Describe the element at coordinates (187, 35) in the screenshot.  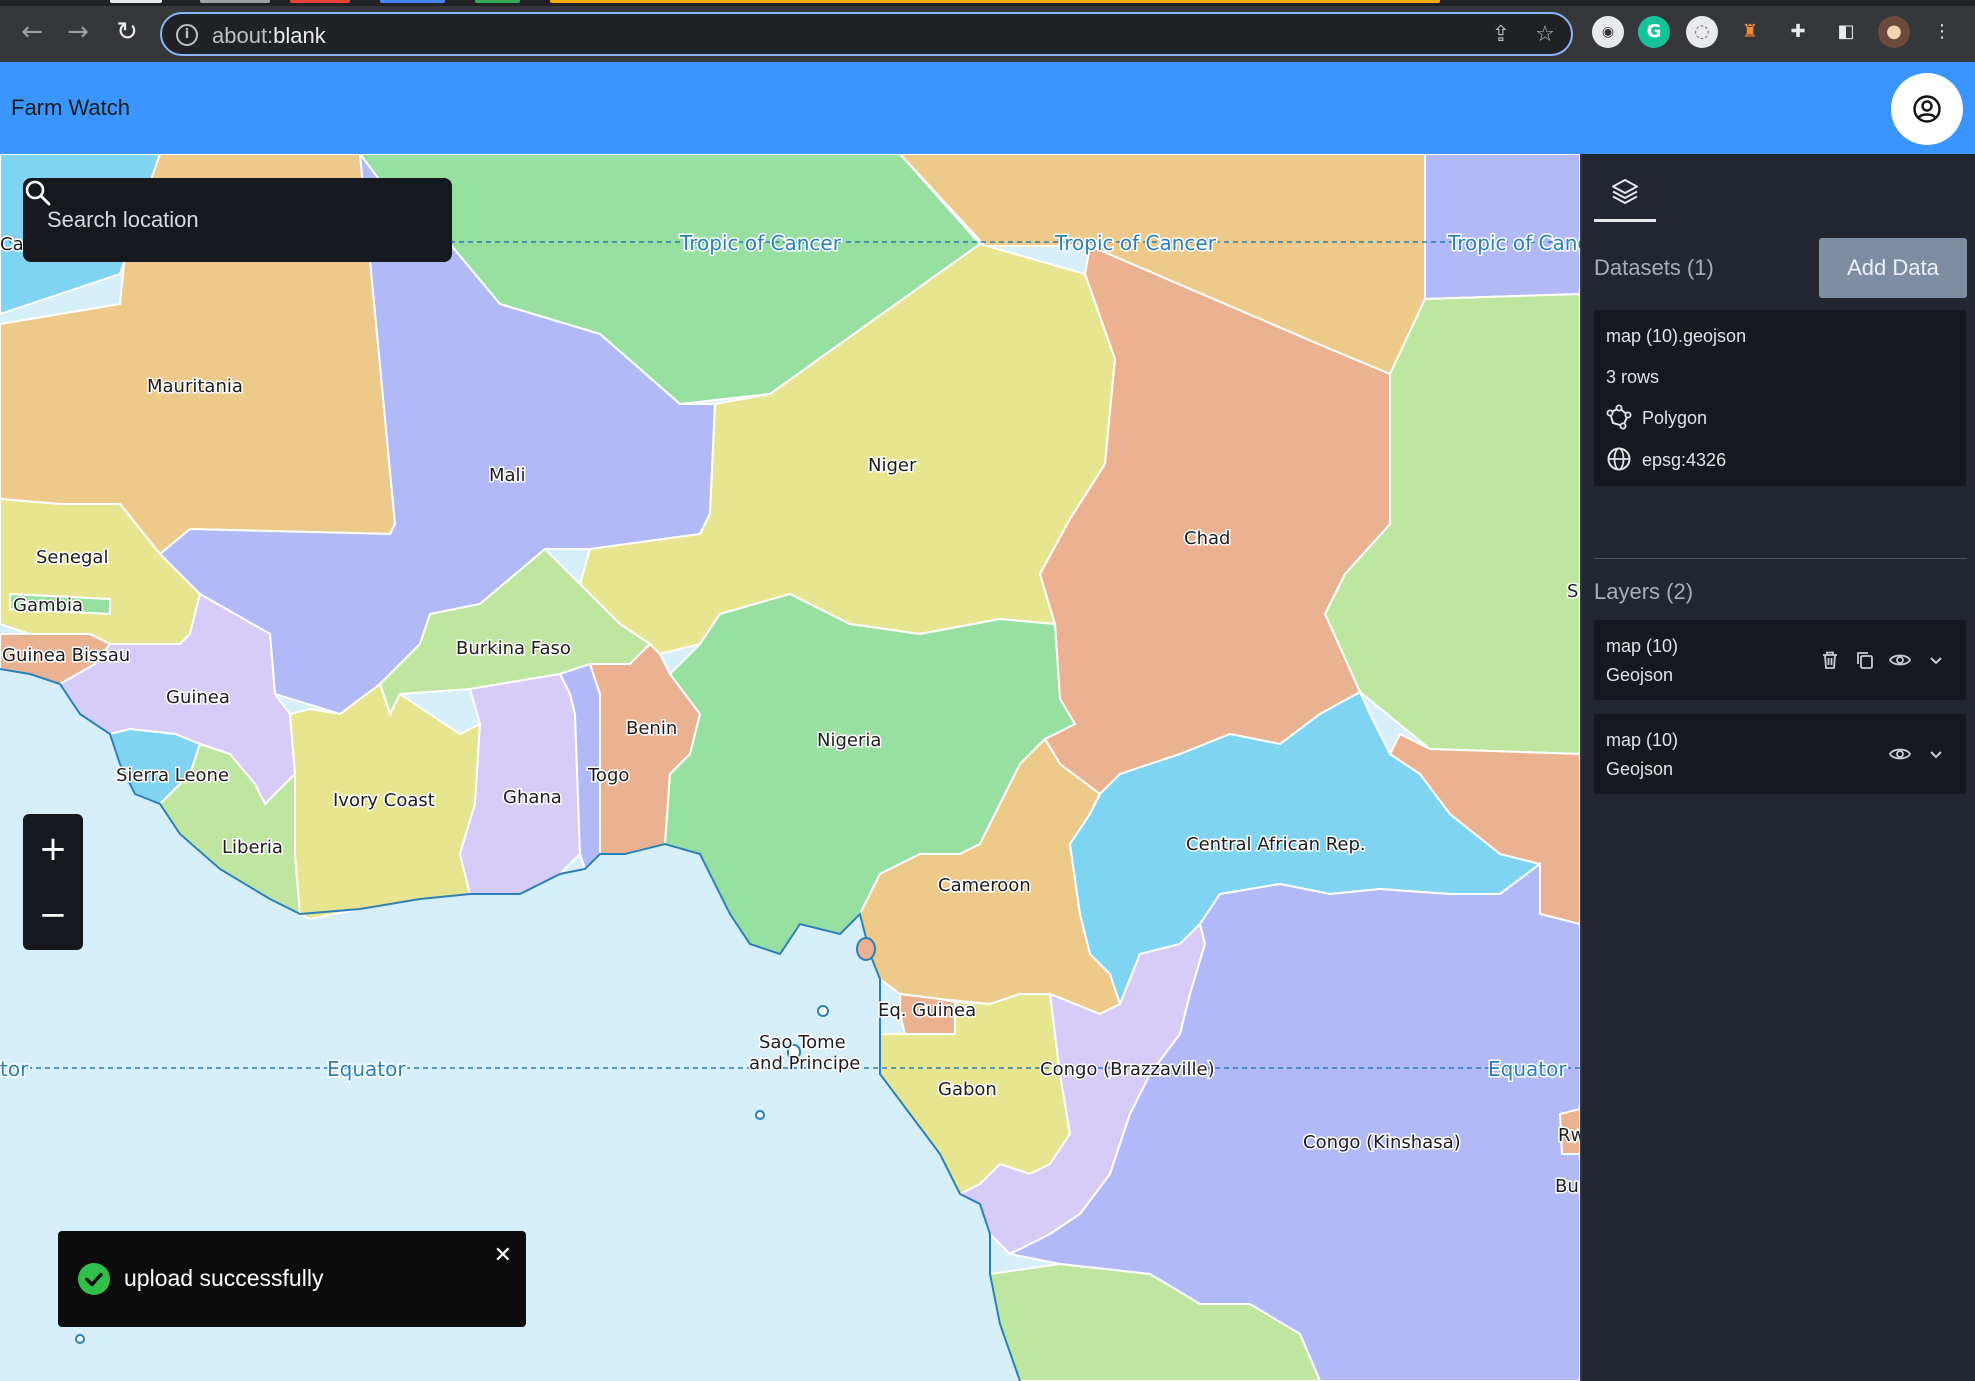
I see `info-icon: i` at that location.